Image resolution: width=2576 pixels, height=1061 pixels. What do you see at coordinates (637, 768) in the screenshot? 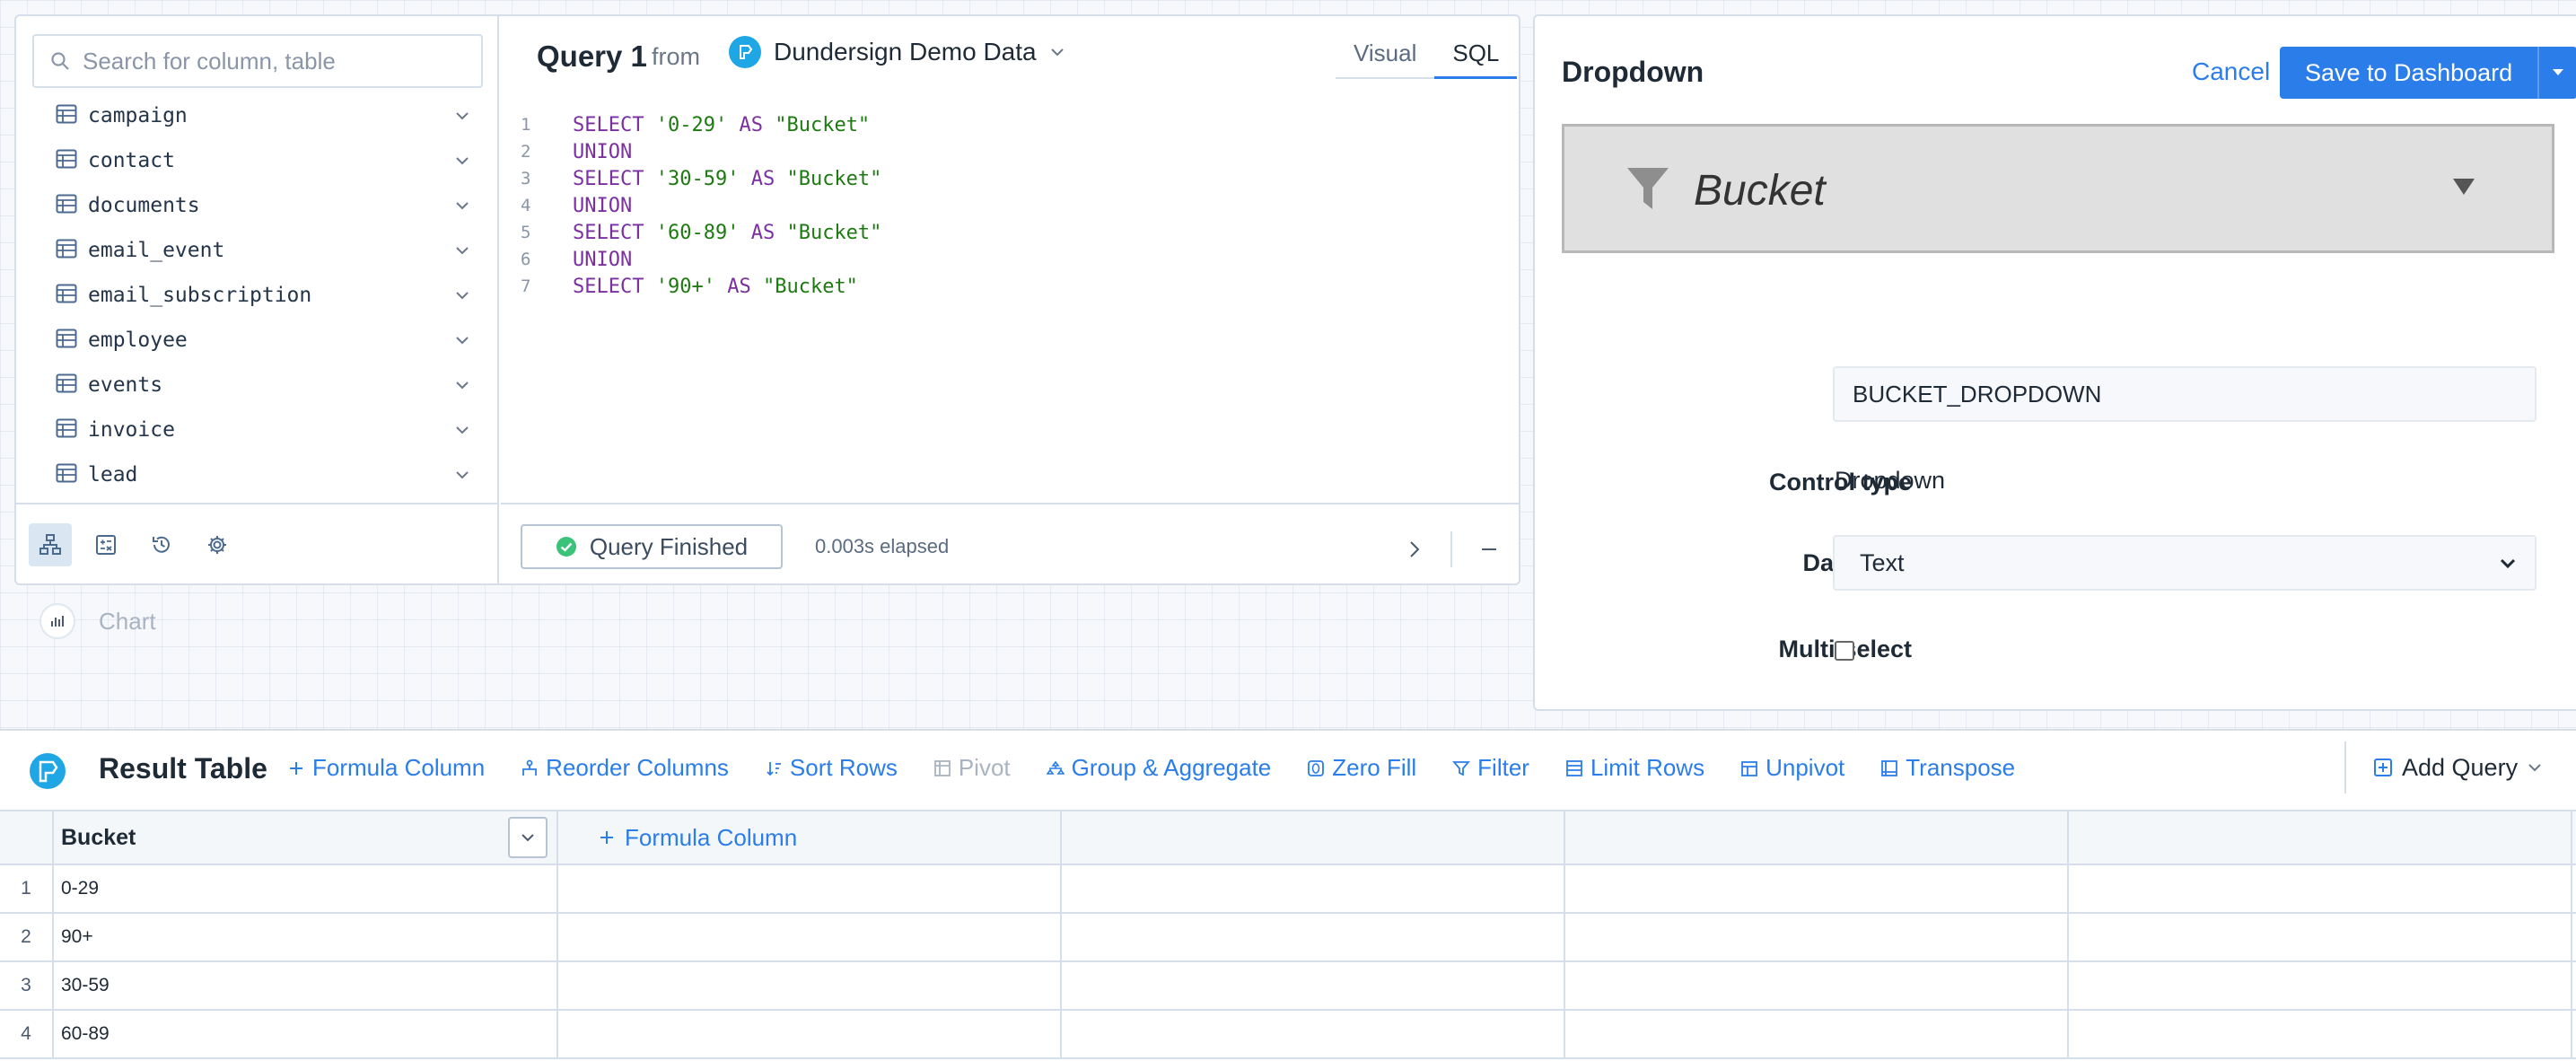
I see `action-label: Reorder Columns` at bounding box center [637, 768].